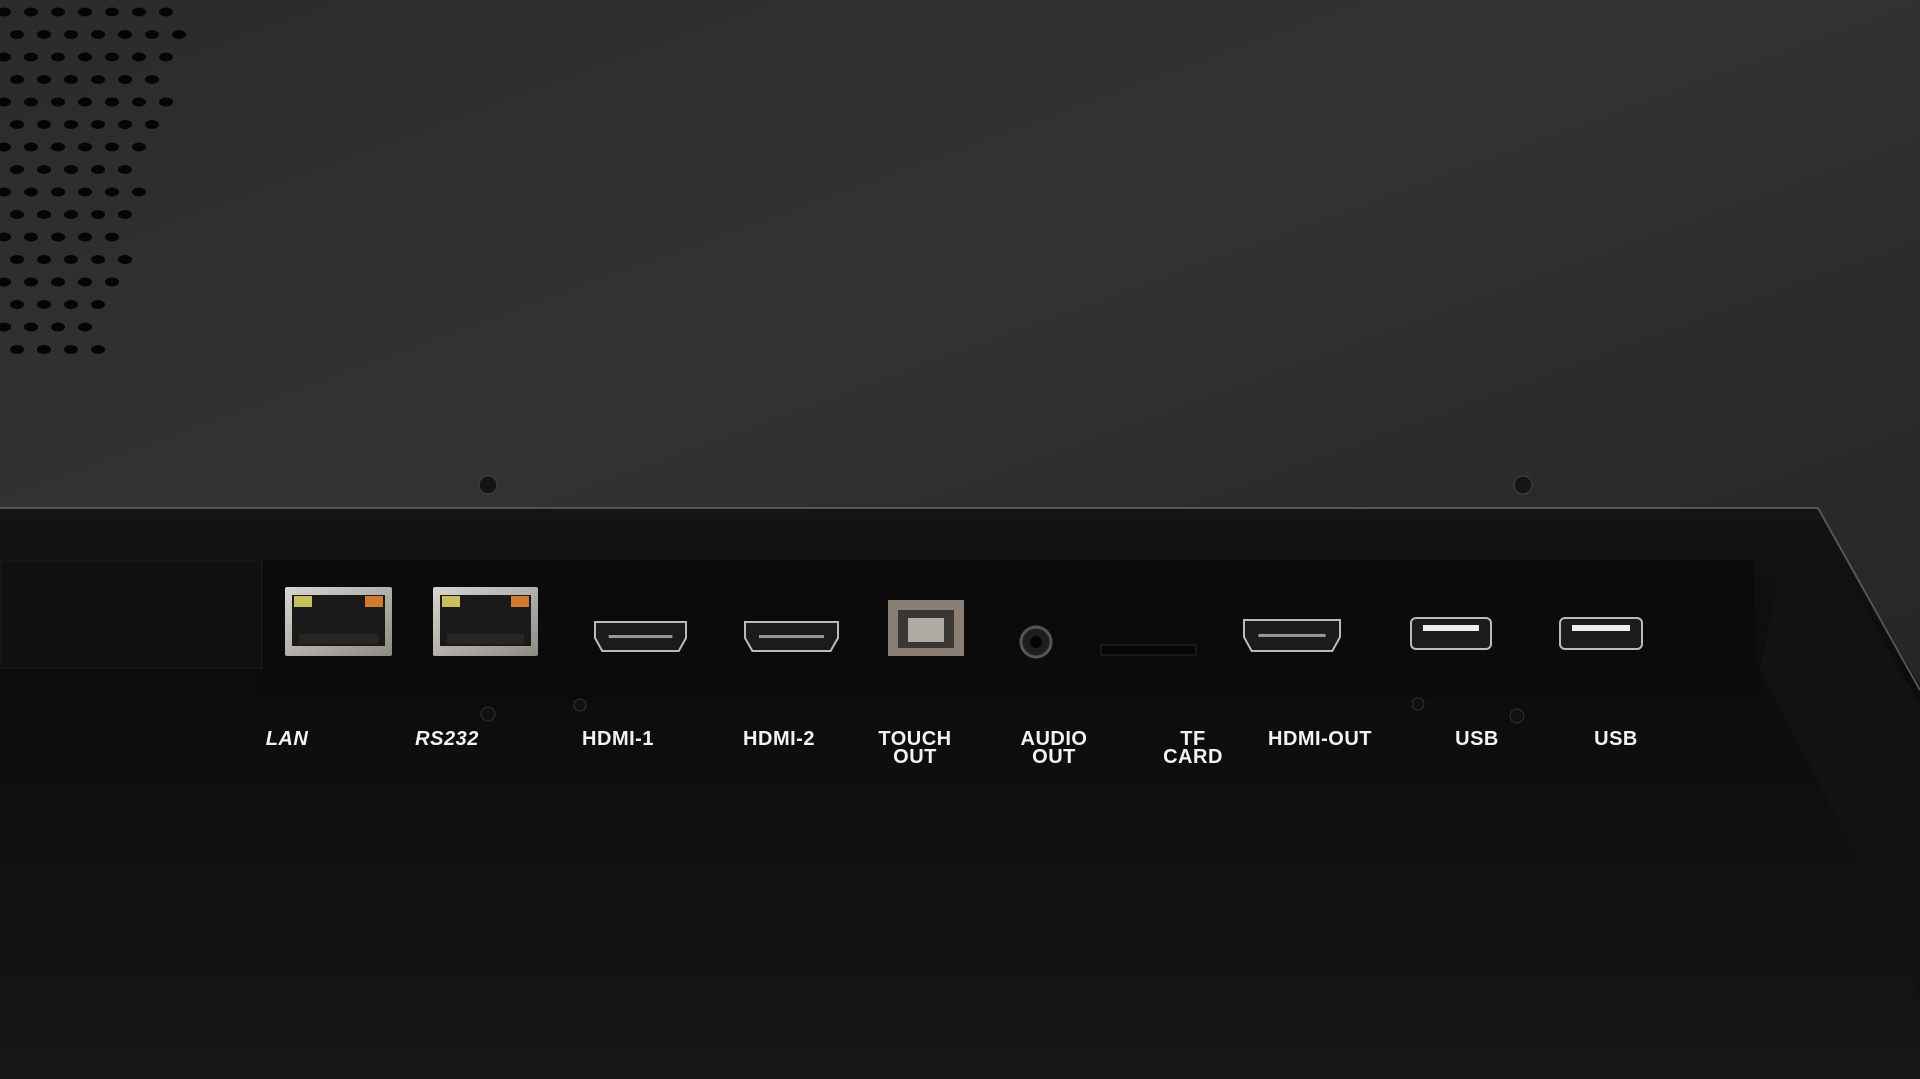 The width and height of the screenshot is (1920, 1079). I want to click on port-label: HDMI-1, so click(618, 739).